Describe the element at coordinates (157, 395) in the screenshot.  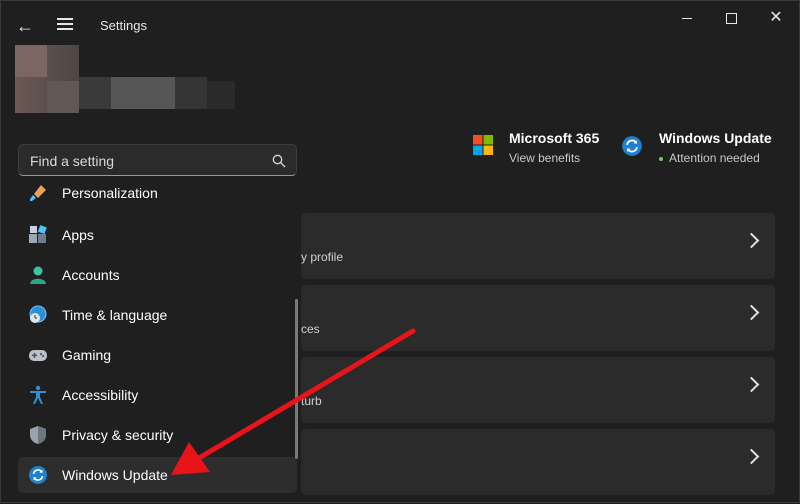
I see `sidebar-item-accessibility: Accessibility` at that location.